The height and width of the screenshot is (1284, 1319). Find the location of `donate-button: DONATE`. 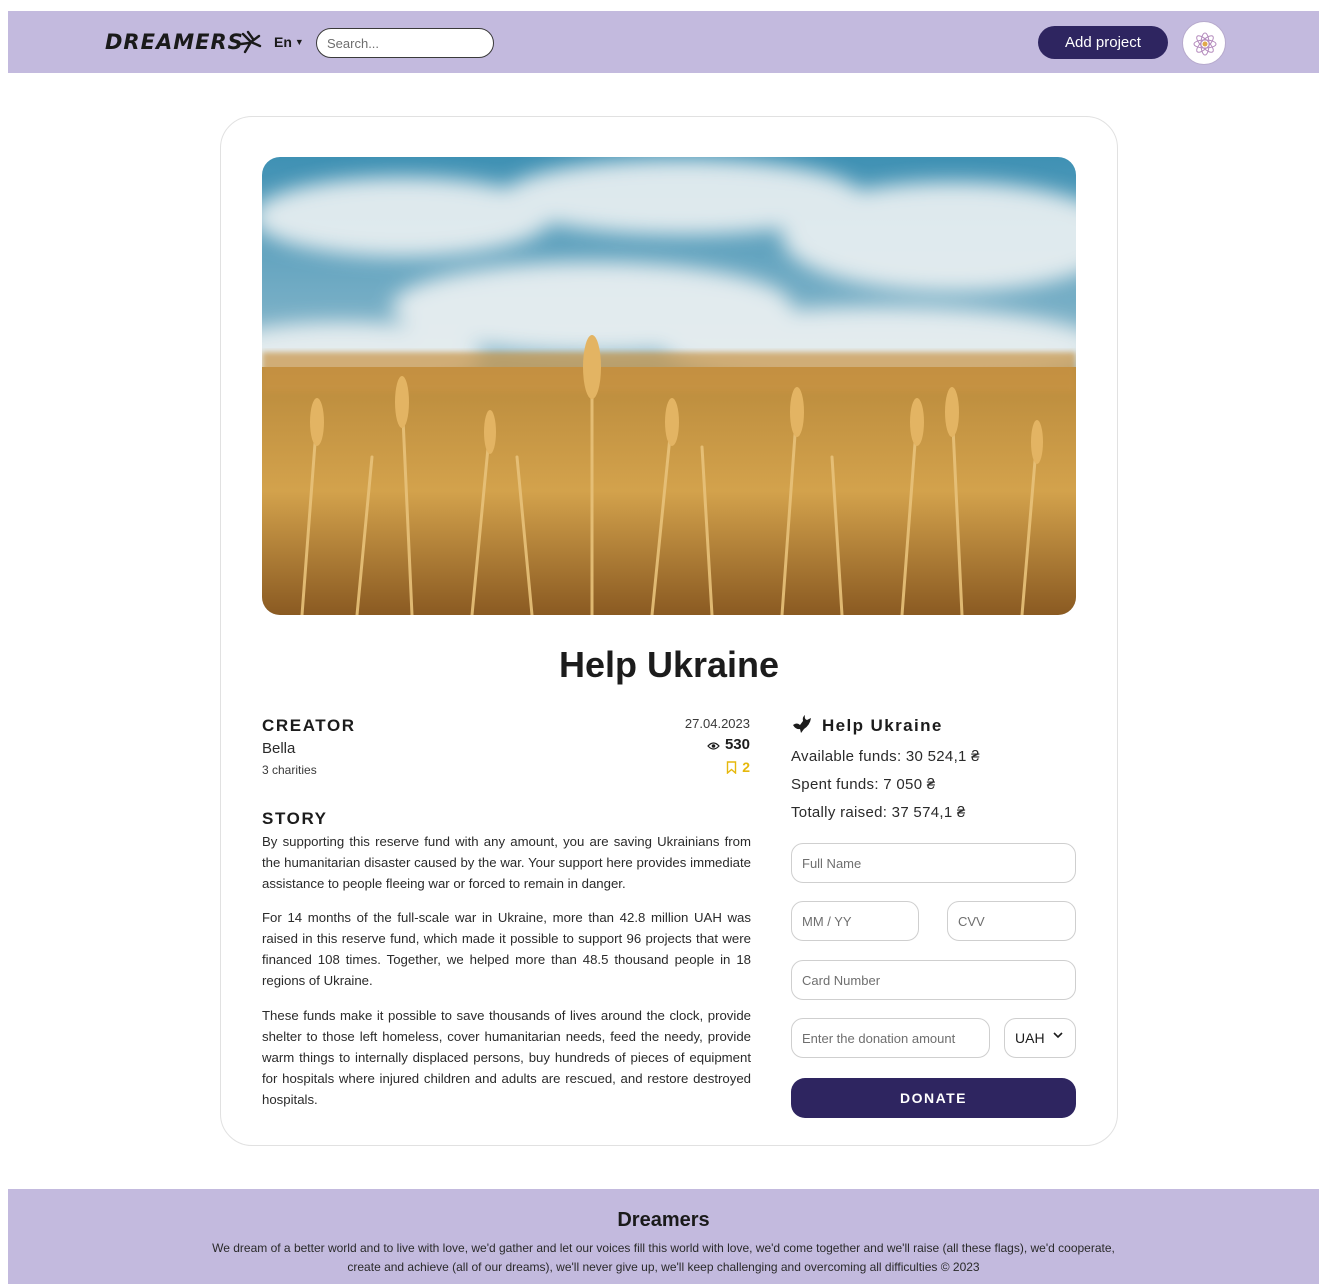

donate-button: DONATE is located at coordinates (933, 1098).